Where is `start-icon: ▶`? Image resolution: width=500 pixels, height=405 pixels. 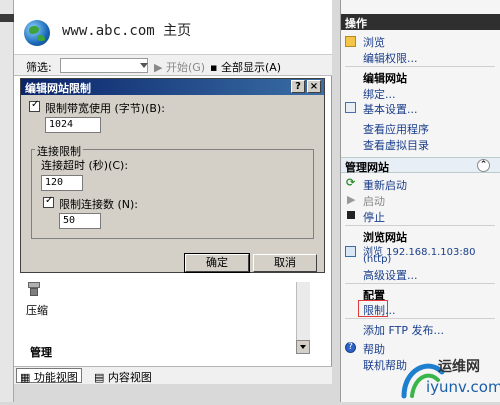
start-icon: ▶ is located at coordinates (351, 199).